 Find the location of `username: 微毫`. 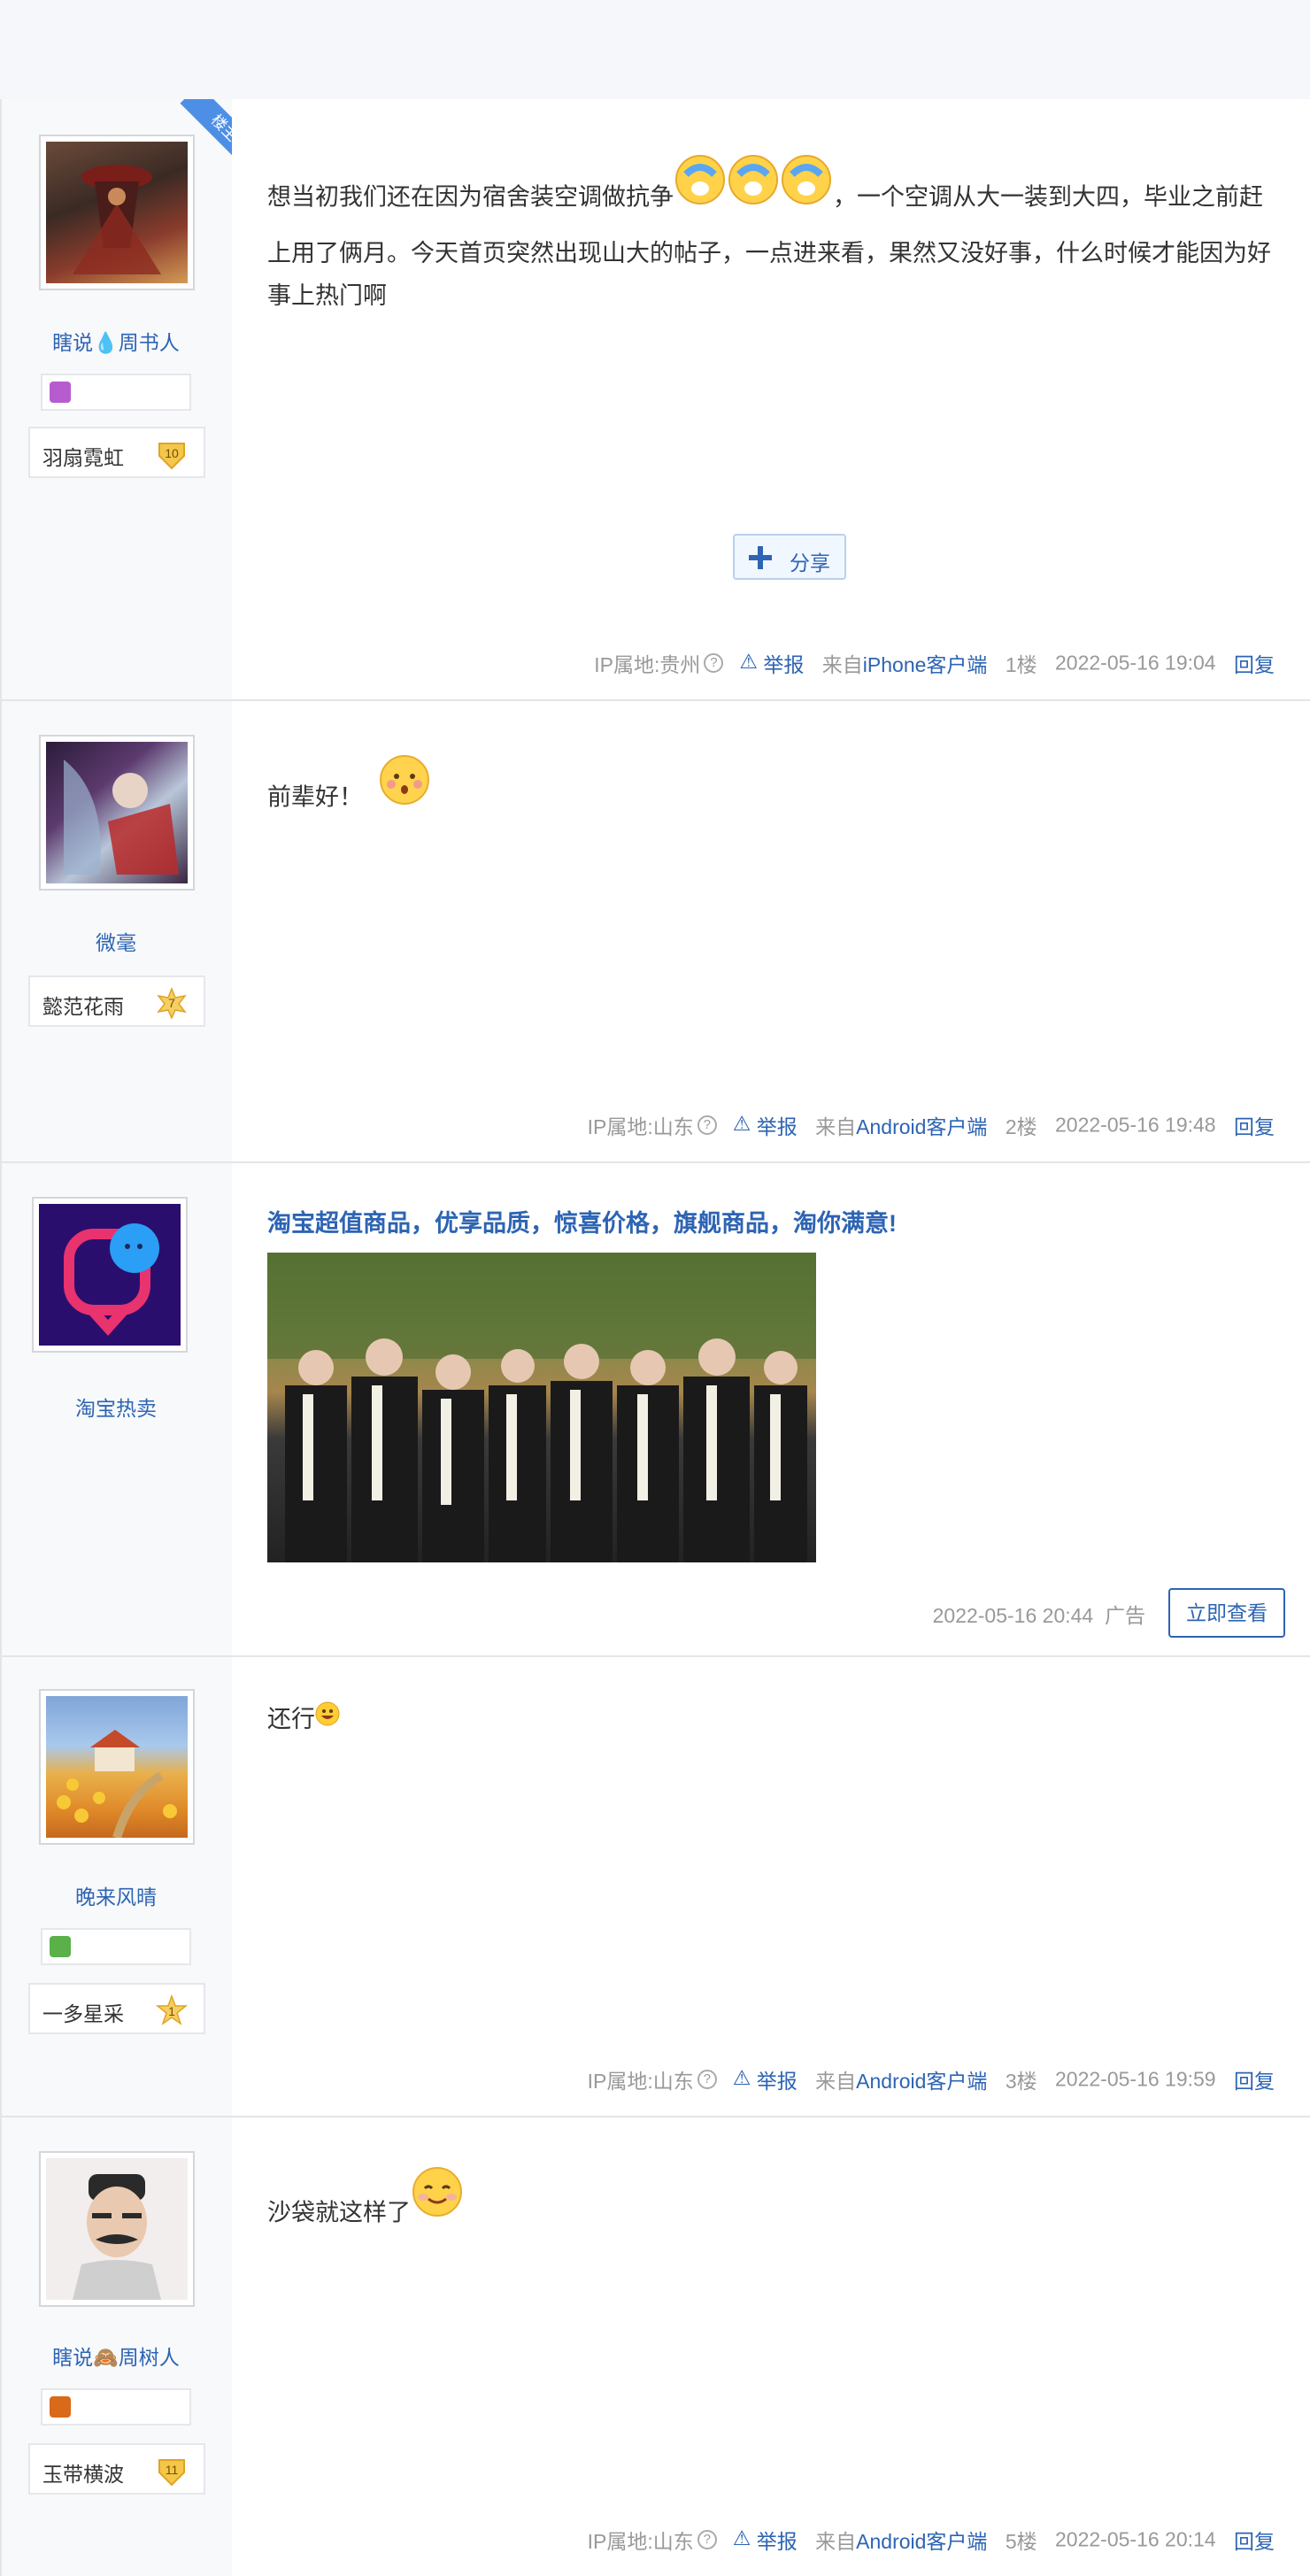

username: 微毫 is located at coordinates (116, 941).